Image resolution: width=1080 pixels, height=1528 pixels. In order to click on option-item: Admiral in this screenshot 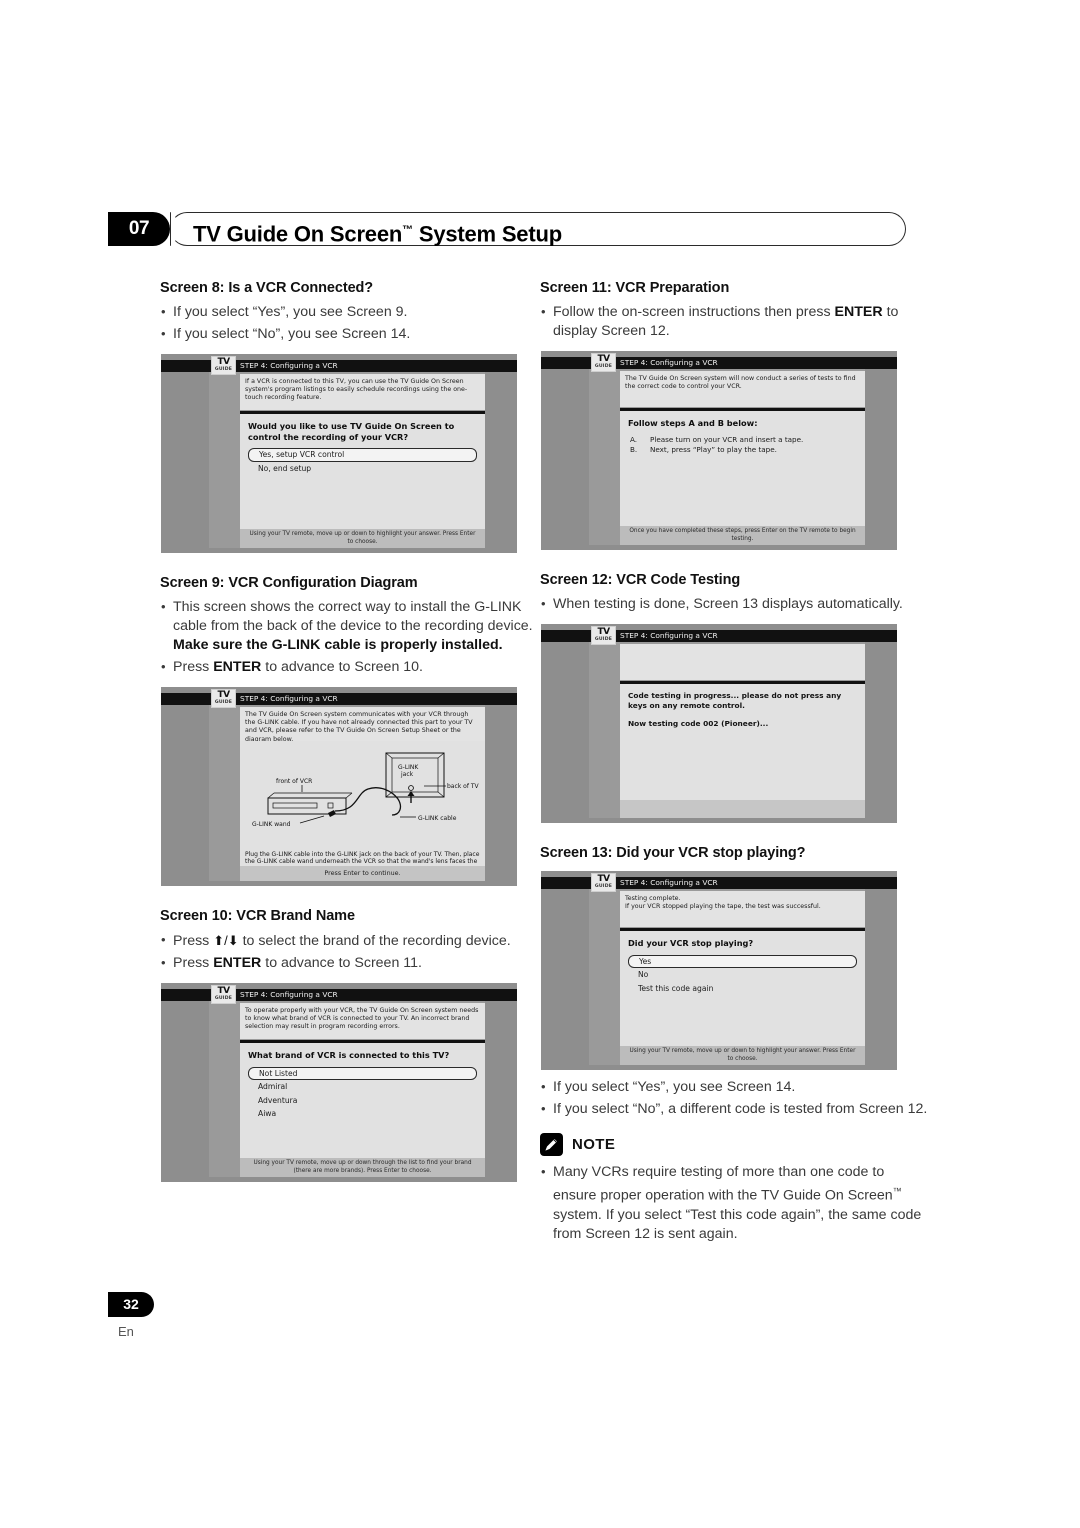, I will do `click(362, 1087)`.